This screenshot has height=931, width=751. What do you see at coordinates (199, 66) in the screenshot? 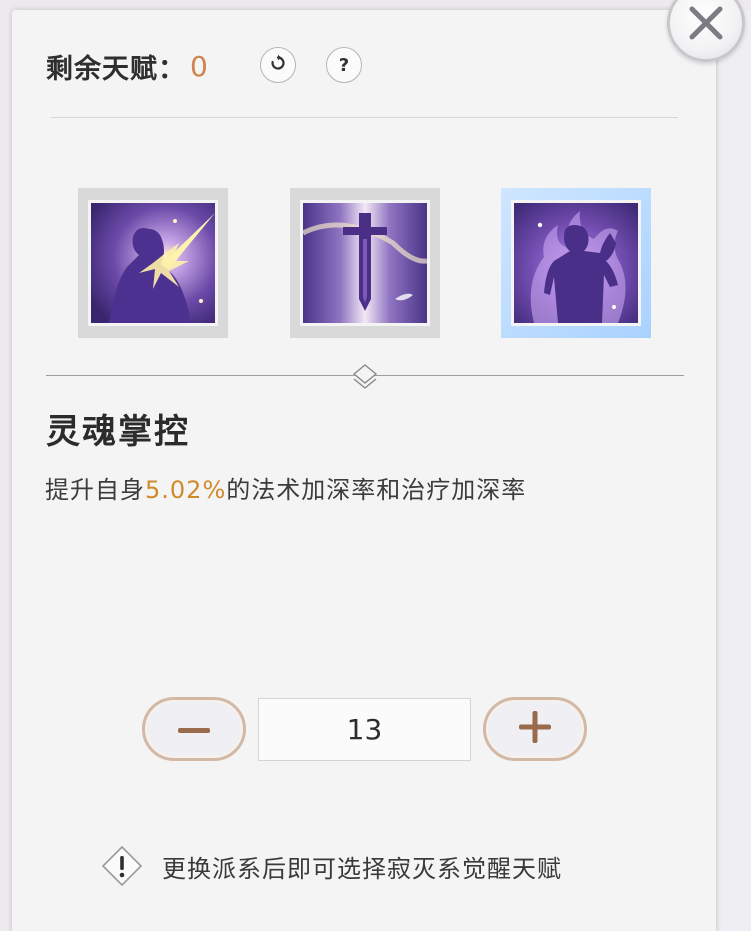
I see `remaining-value: 0` at bounding box center [199, 66].